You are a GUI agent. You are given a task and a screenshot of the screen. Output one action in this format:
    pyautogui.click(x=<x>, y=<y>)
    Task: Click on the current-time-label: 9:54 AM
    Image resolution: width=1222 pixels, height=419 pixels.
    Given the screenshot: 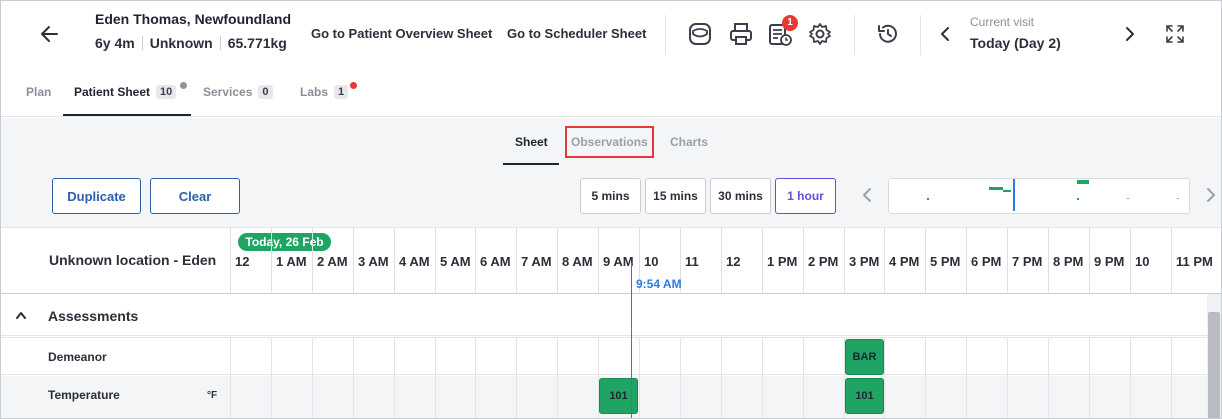 What is the action you would take?
    pyautogui.click(x=659, y=284)
    